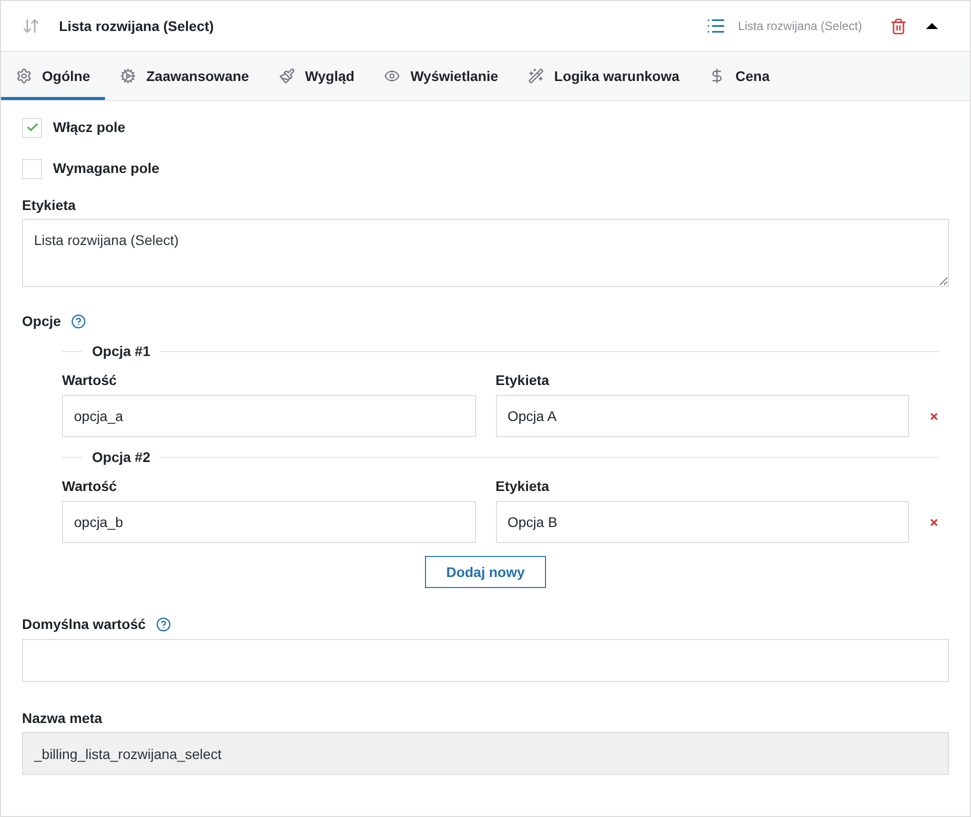 The width and height of the screenshot is (971, 817). I want to click on option-value-field: opcja_a, so click(269, 416).